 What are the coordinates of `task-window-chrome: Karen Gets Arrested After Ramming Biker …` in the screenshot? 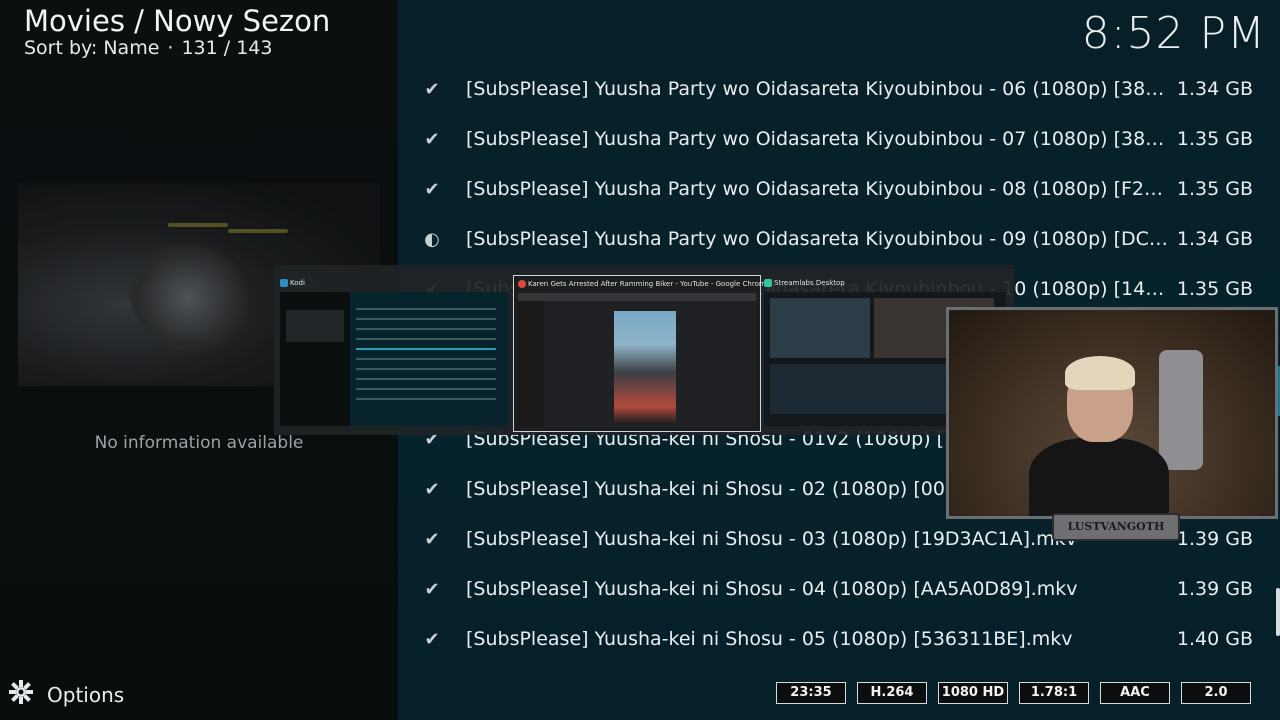 It's located at (641, 353).